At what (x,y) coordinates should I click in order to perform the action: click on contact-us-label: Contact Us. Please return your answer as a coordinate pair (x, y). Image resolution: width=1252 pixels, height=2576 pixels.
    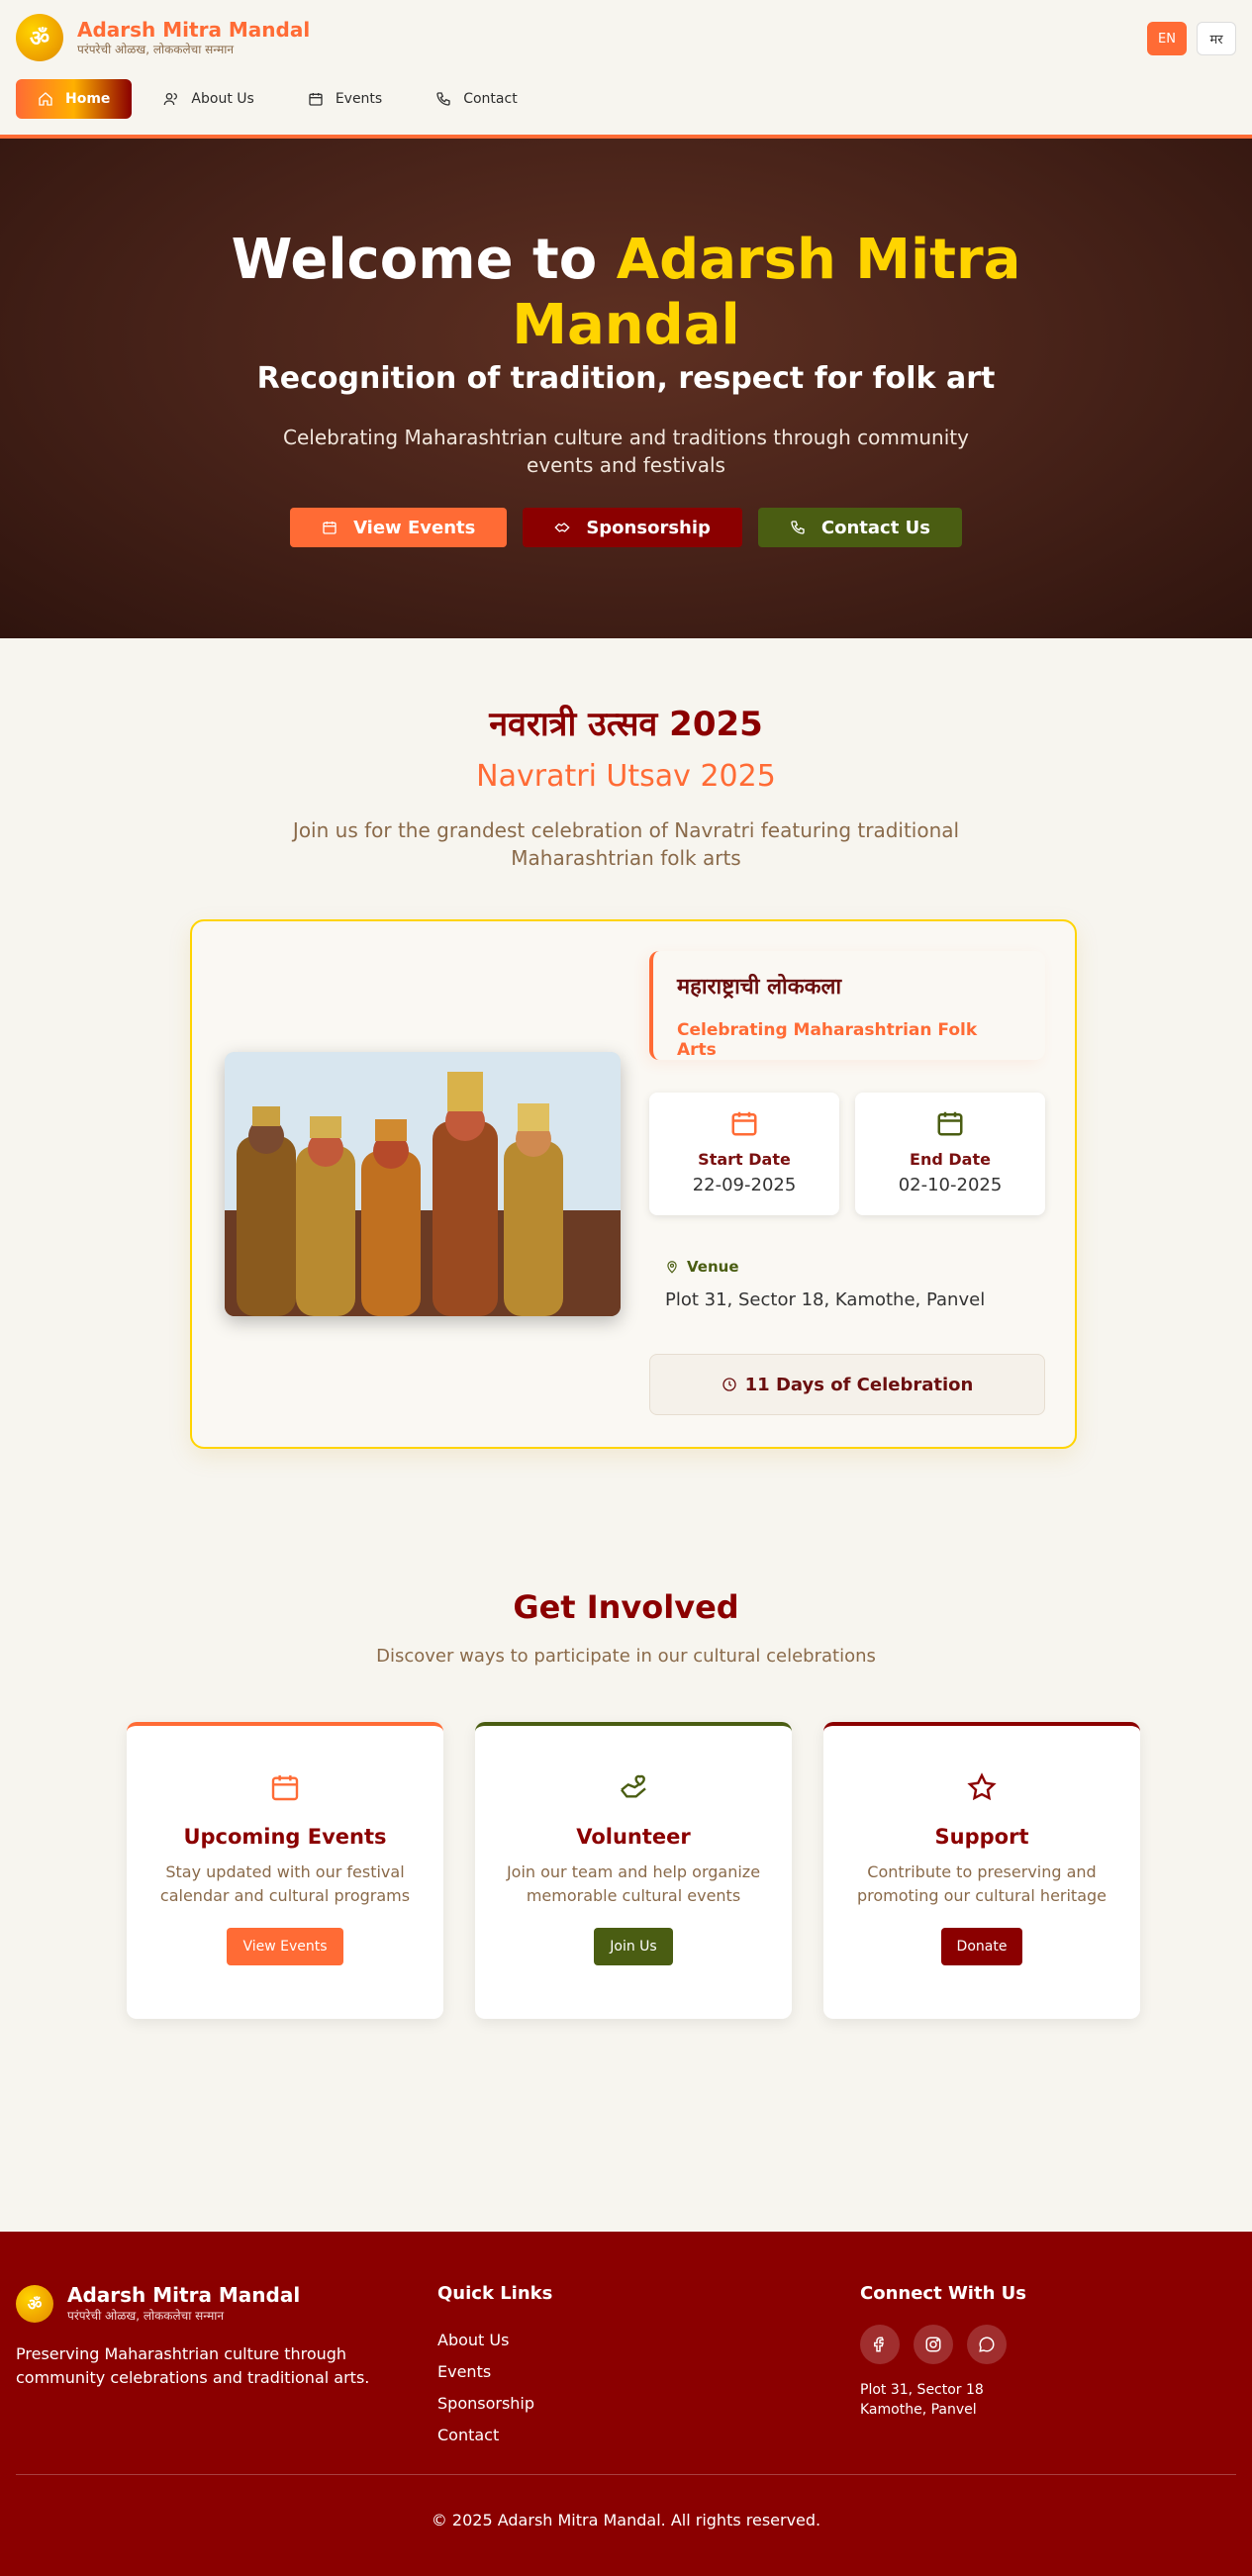
    Looking at the image, I should click on (875, 527).